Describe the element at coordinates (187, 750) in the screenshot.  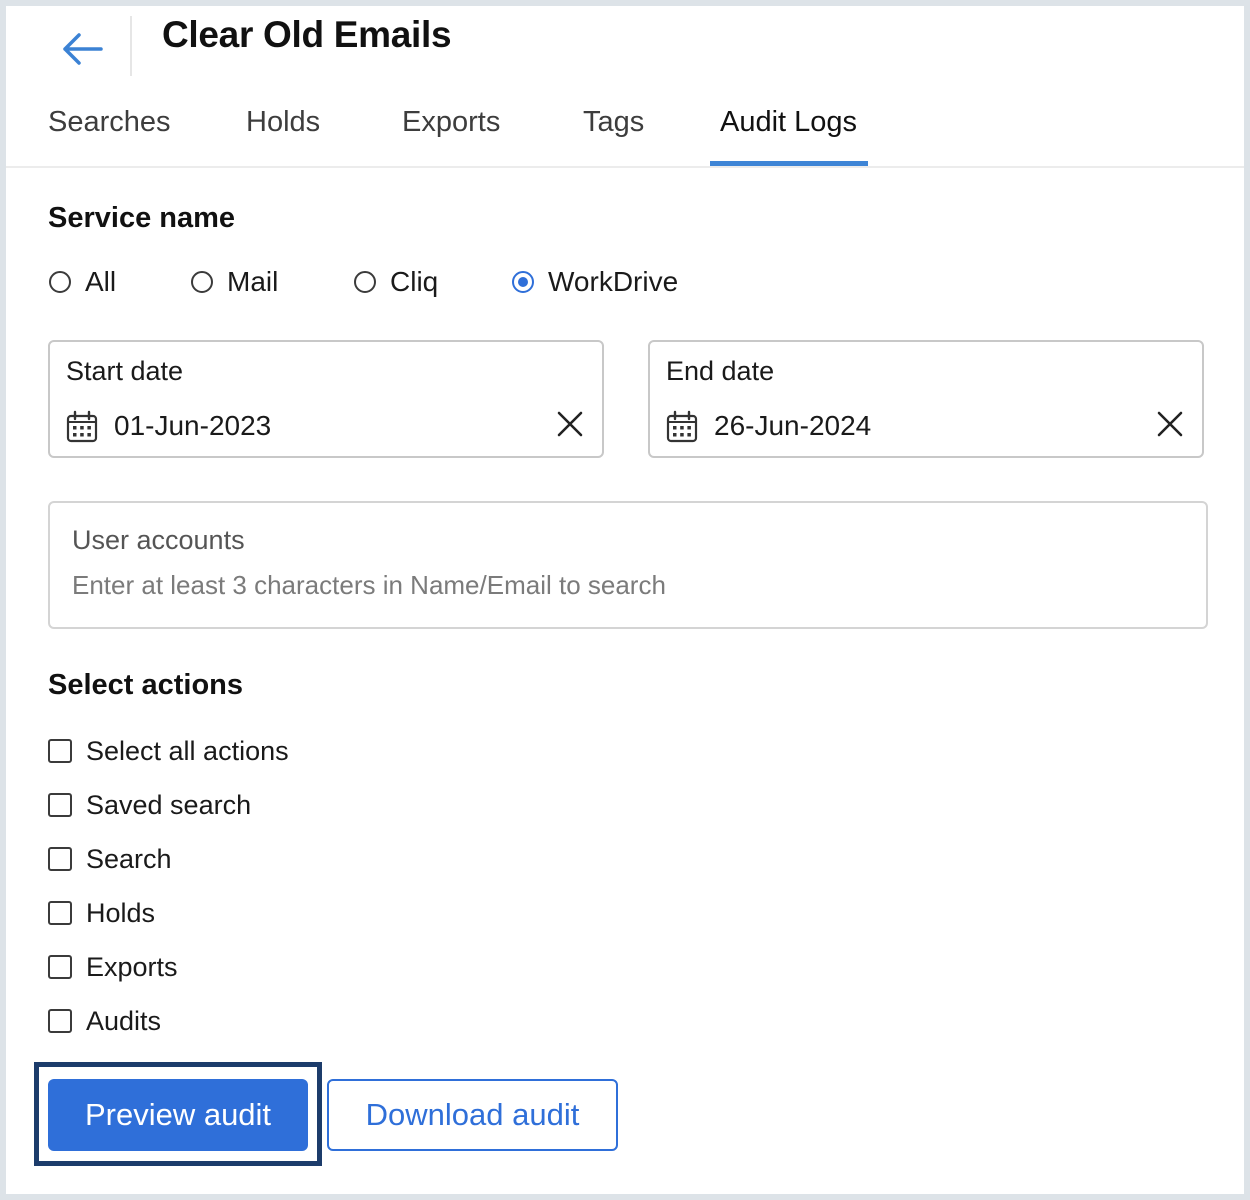
I see `checkbox-label: Select all actions` at that location.